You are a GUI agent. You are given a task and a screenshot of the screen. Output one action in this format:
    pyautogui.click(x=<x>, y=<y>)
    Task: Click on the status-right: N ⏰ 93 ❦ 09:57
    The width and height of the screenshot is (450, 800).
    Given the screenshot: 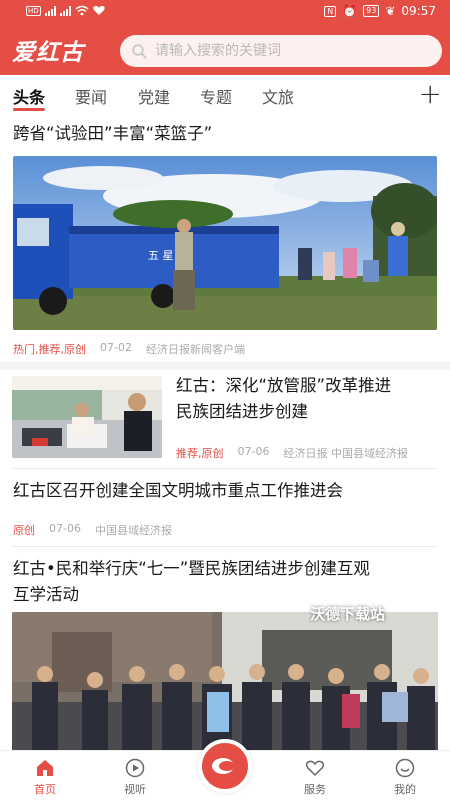 What is the action you would take?
    pyautogui.click(x=380, y=11)
    